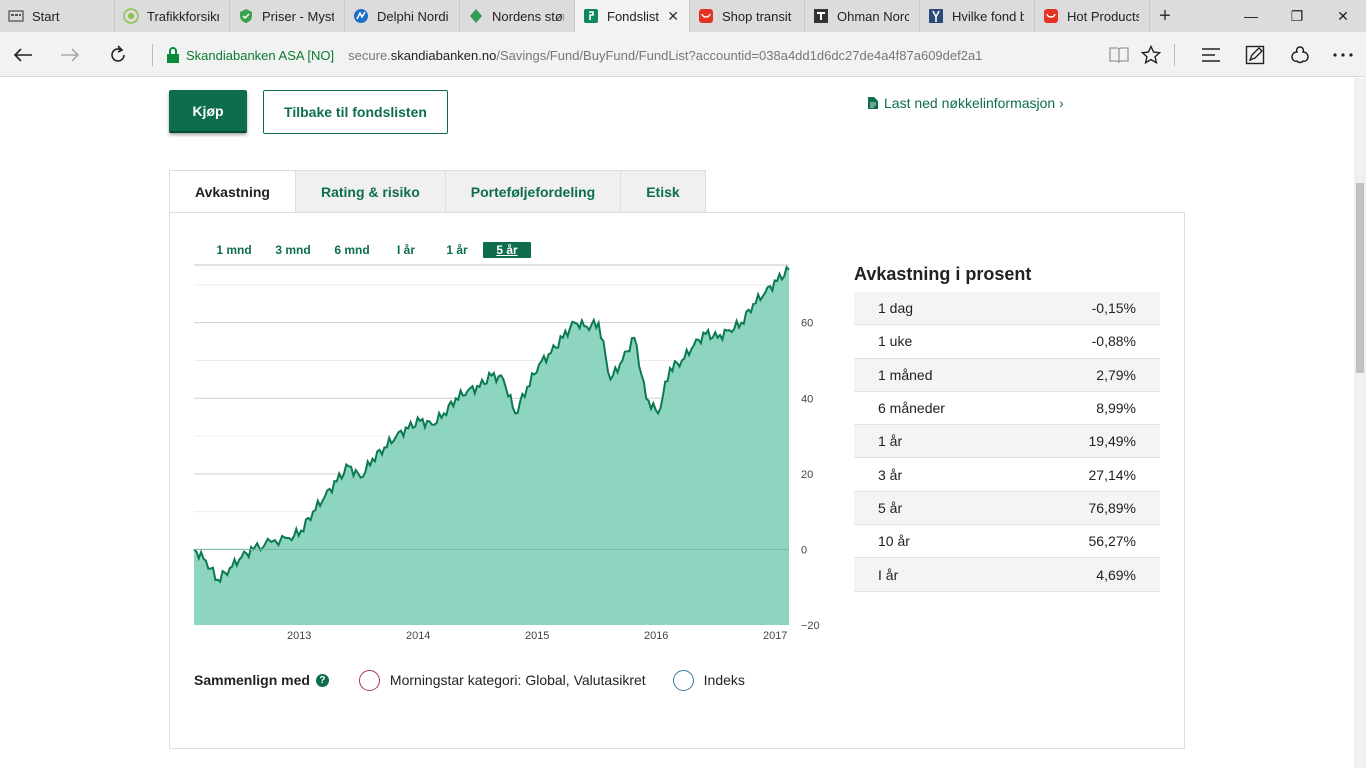  Describe the element at coordinates (757, 16) in the screenshot. I see `tab-title: Shop transit` at that location.